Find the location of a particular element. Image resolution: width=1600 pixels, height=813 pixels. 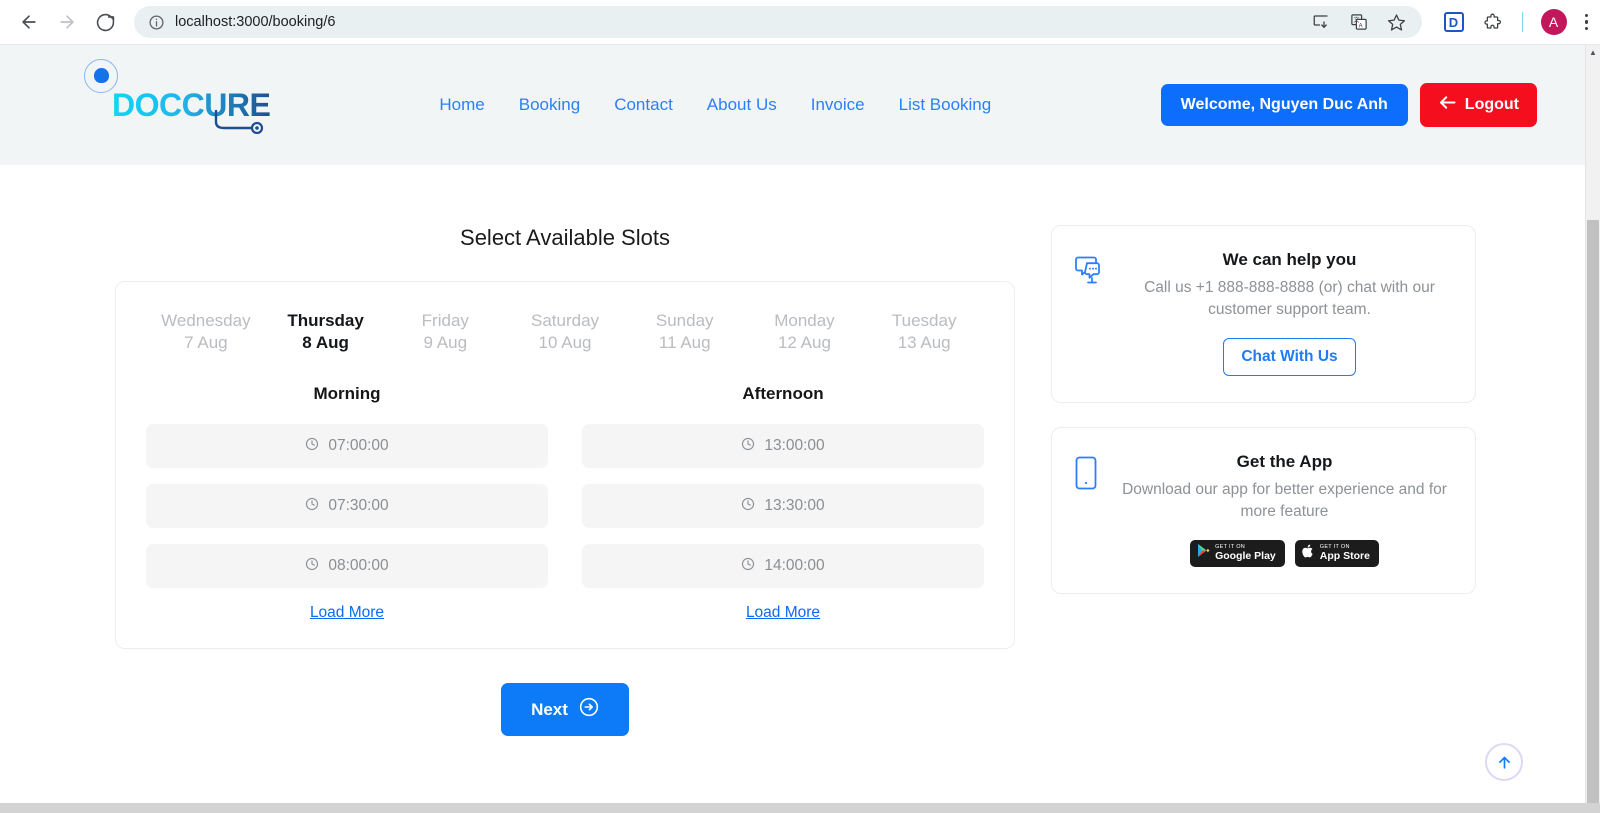

day-tab-weekday: Sunday is located at coordinates (684, 320).